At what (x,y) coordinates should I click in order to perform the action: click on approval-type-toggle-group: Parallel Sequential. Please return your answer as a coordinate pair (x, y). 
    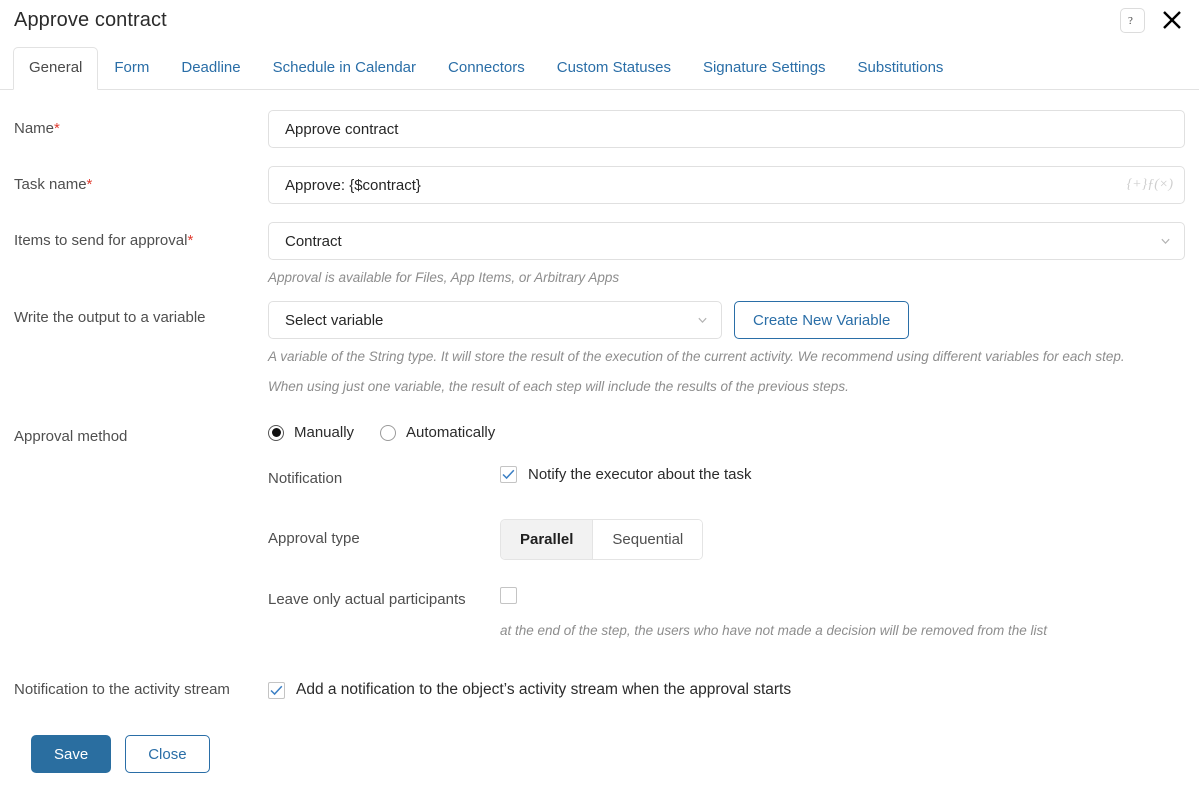
    Looking at the image, I should click on (602, 539).